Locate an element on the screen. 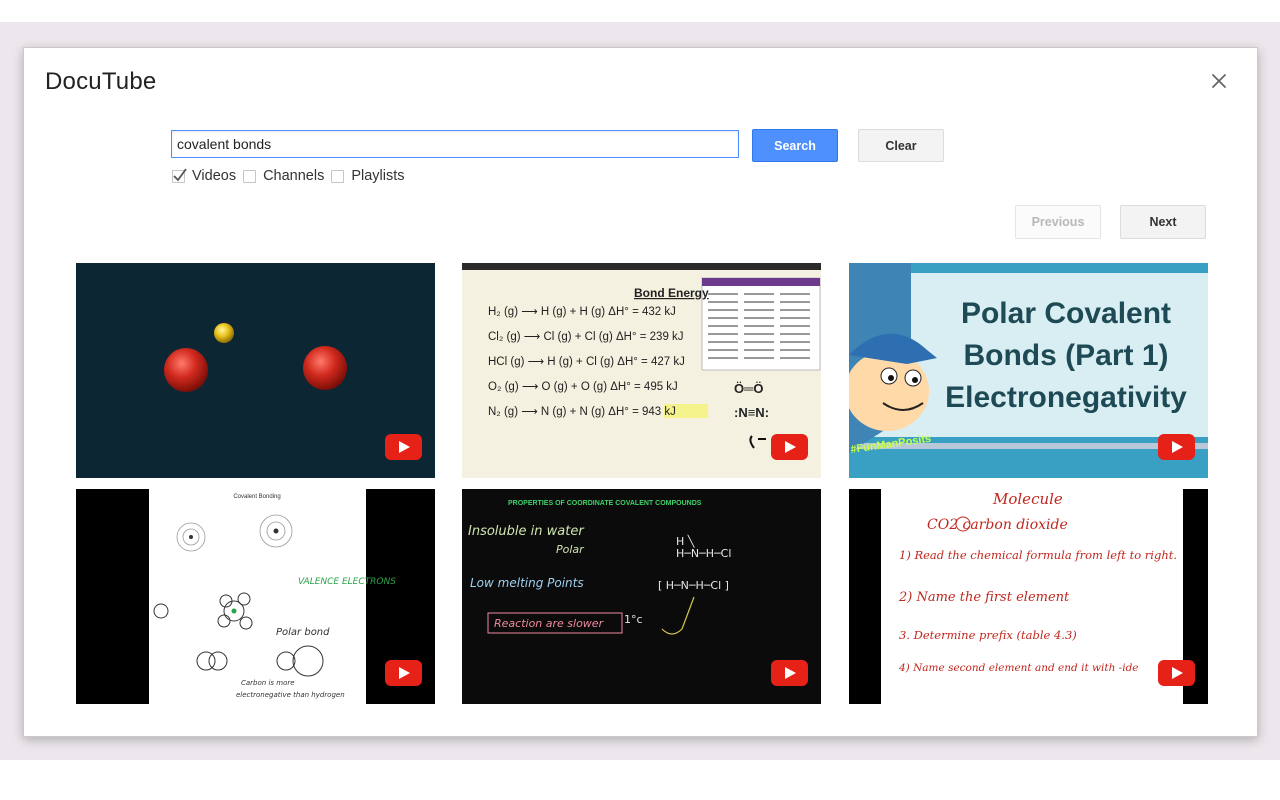  svg-text: Carbon is more is located at coordinates (268, 683).